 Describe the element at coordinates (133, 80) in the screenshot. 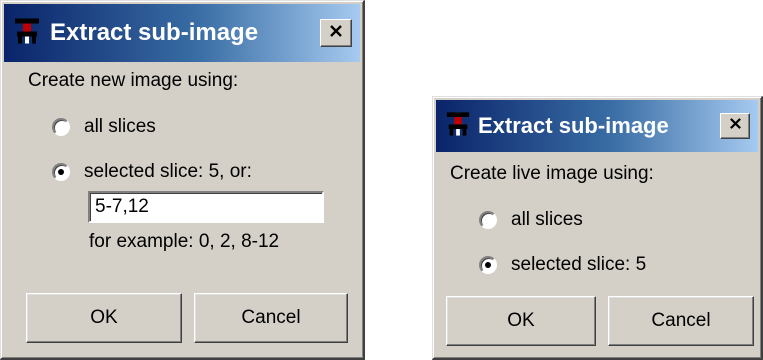

I see `dialog-prompt: Create new image using:` at that location.